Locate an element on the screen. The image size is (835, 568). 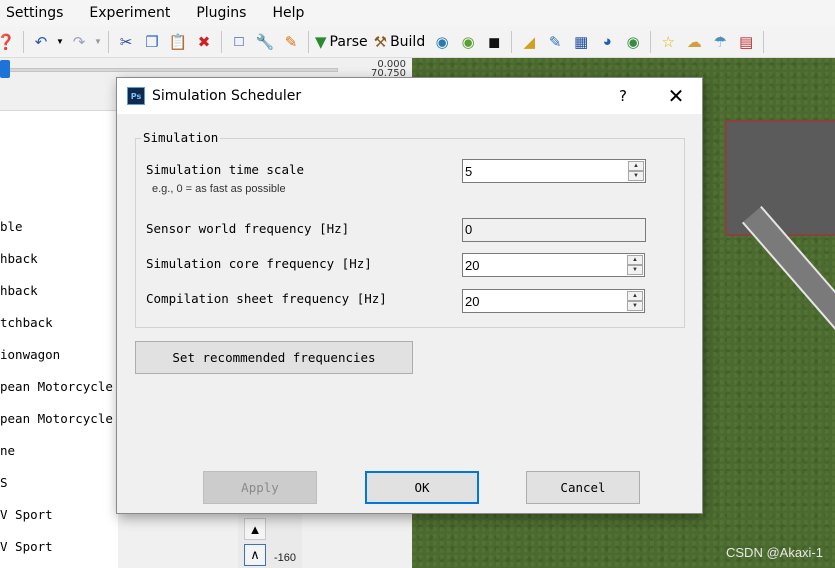
marker-tool-icon: ∧ is located at coordinates (255, 555).